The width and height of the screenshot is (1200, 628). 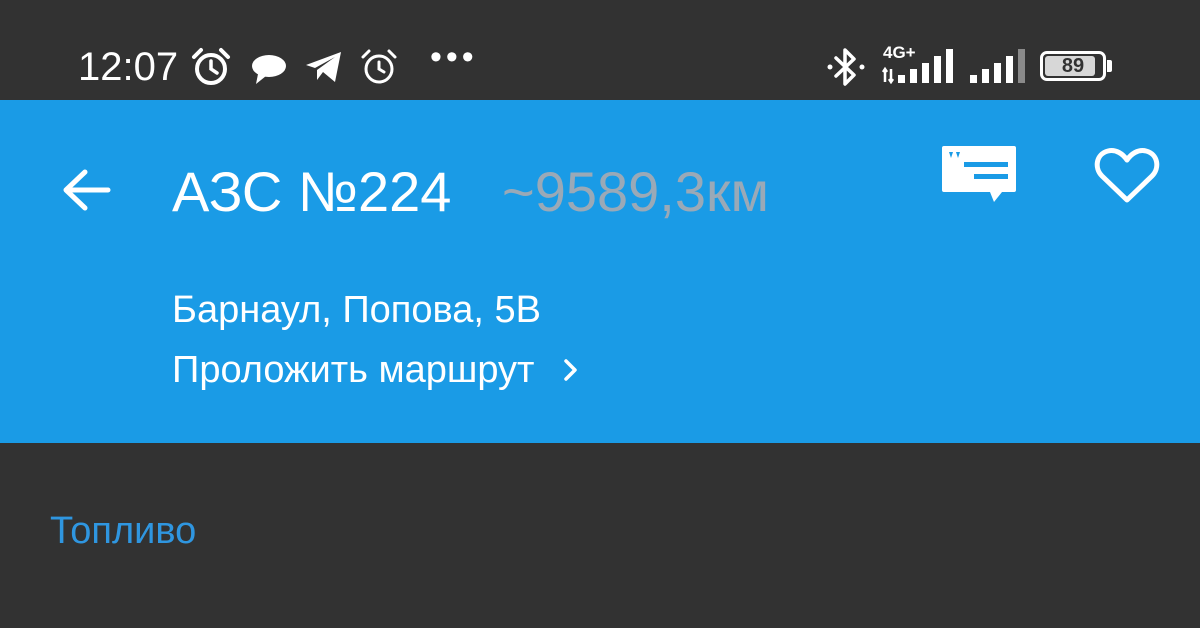 I want to click on build-route-link: Проложить маршрут, so click(x=376, y=370).